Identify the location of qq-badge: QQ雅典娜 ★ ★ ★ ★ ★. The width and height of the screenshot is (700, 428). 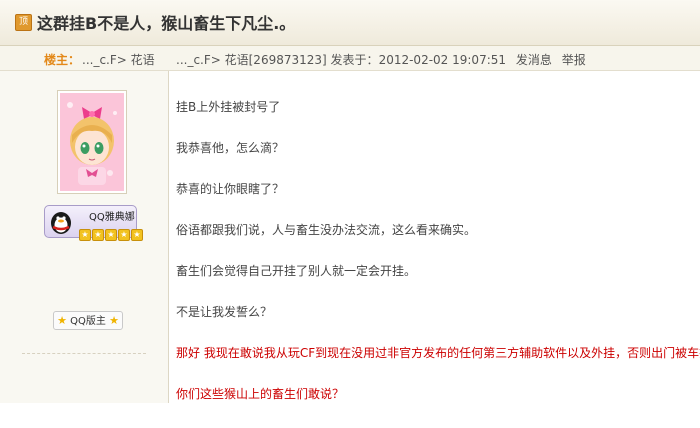
(93, 223).